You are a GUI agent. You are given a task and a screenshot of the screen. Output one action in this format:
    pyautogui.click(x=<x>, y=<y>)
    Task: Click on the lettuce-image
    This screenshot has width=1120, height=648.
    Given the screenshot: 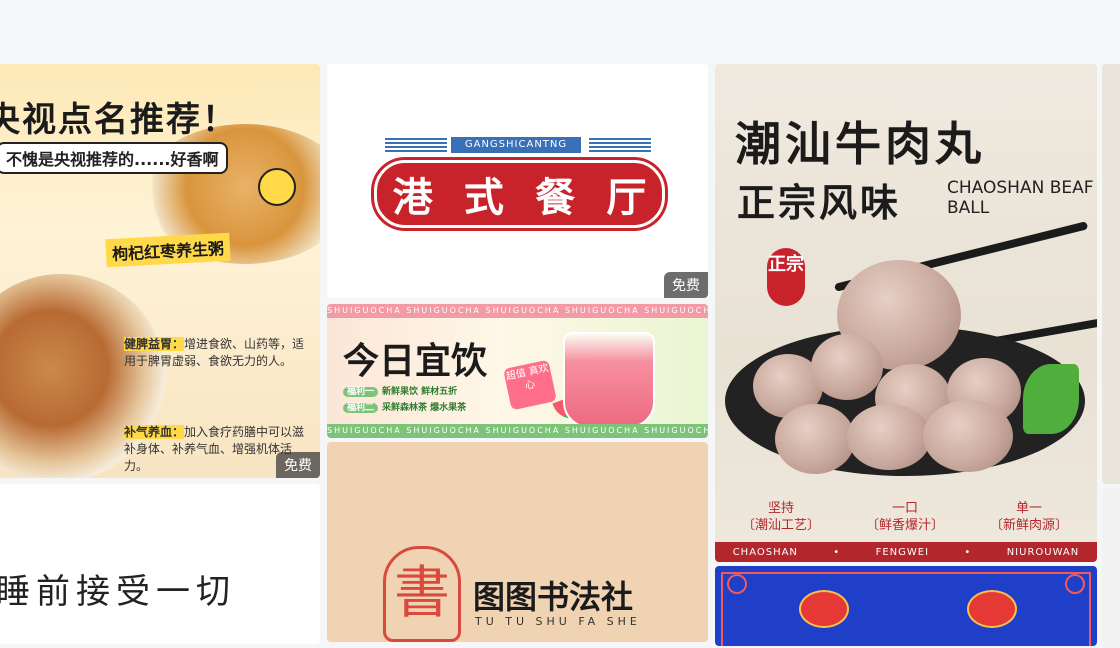 What is the action you would take?
    pyautogui.click(x=1051, y=399)
    